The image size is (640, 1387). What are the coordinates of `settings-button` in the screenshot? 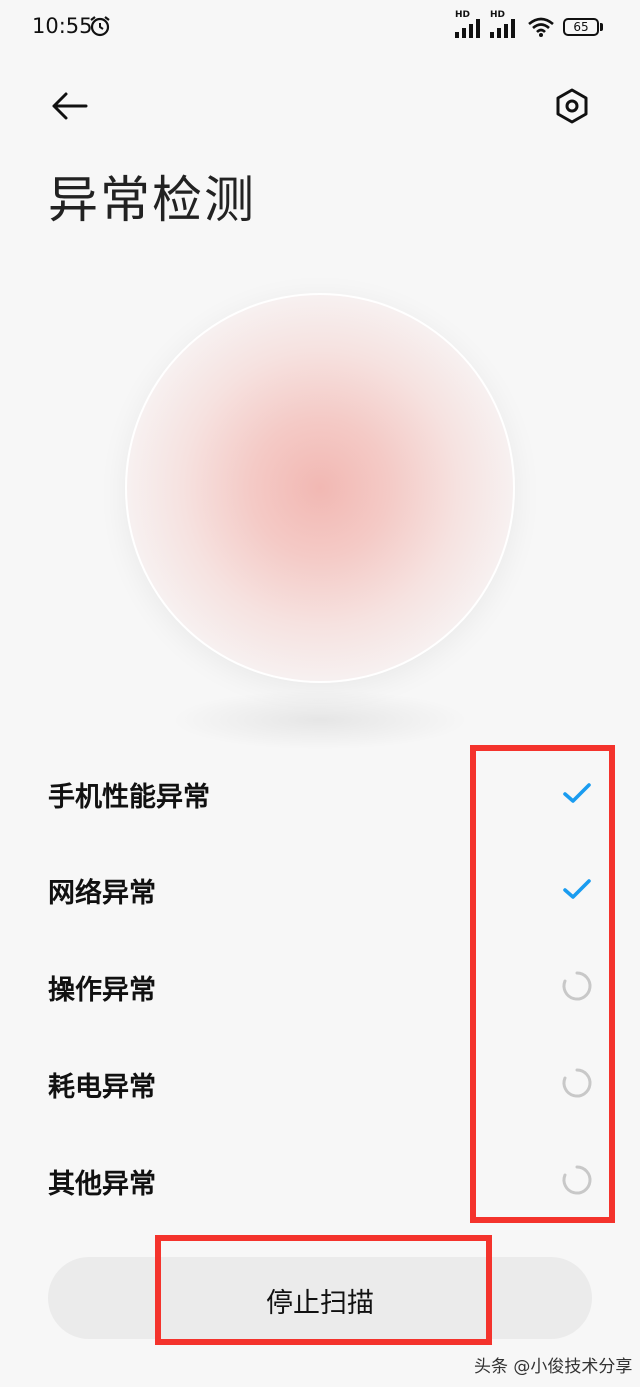 It's located at (572, 106).